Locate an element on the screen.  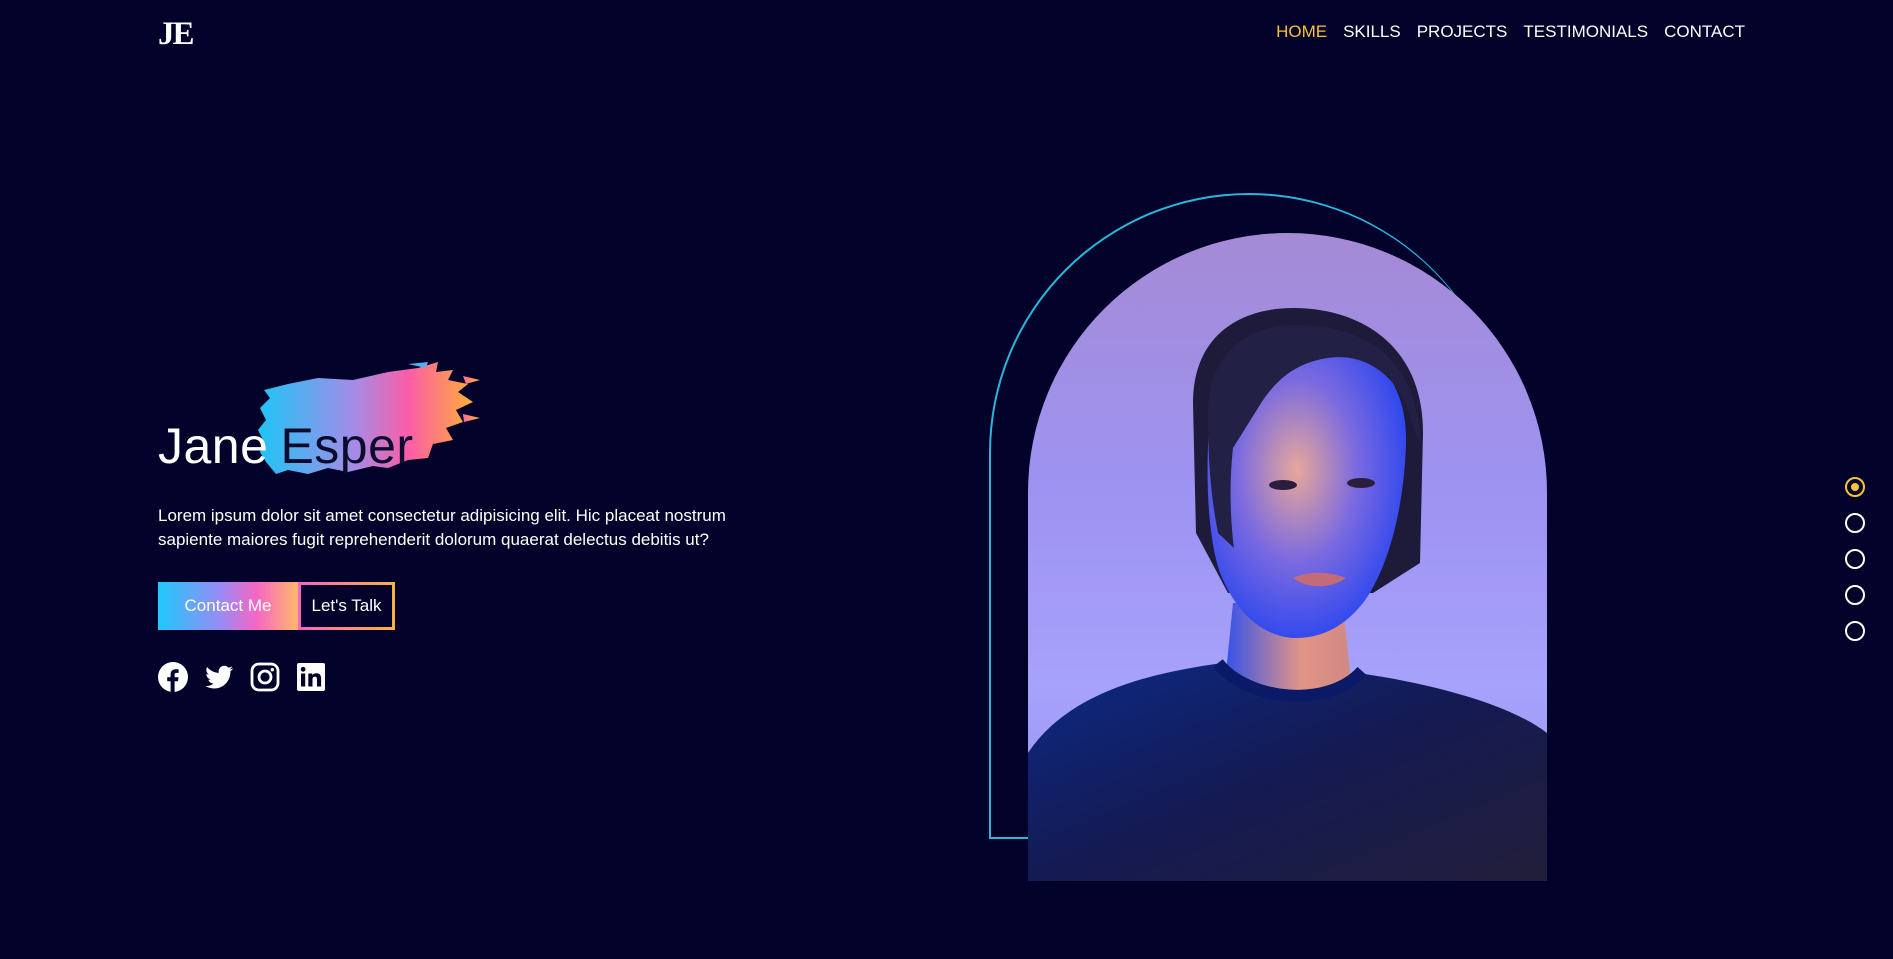
hero-name: Jane Esper is located at coordinates (286, 446).